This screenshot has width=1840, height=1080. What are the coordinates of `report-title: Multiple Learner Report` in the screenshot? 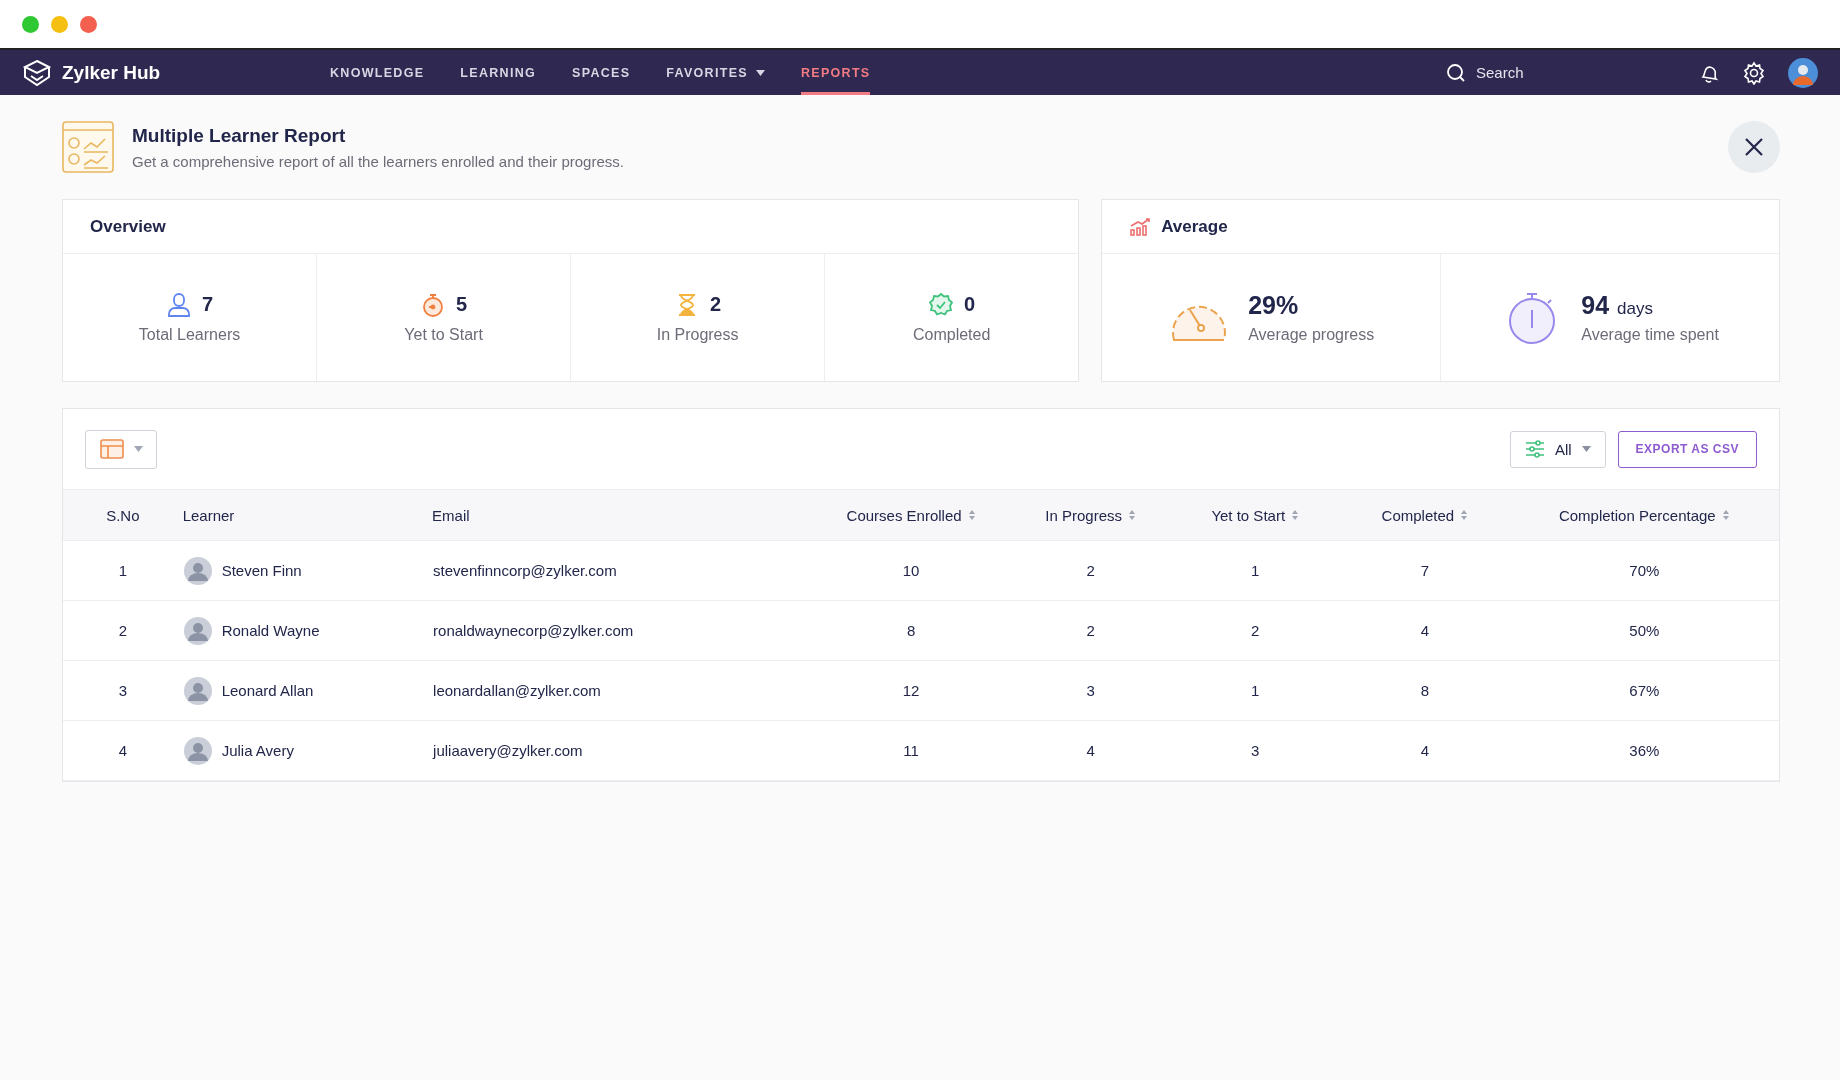 It's located at (239, 135).